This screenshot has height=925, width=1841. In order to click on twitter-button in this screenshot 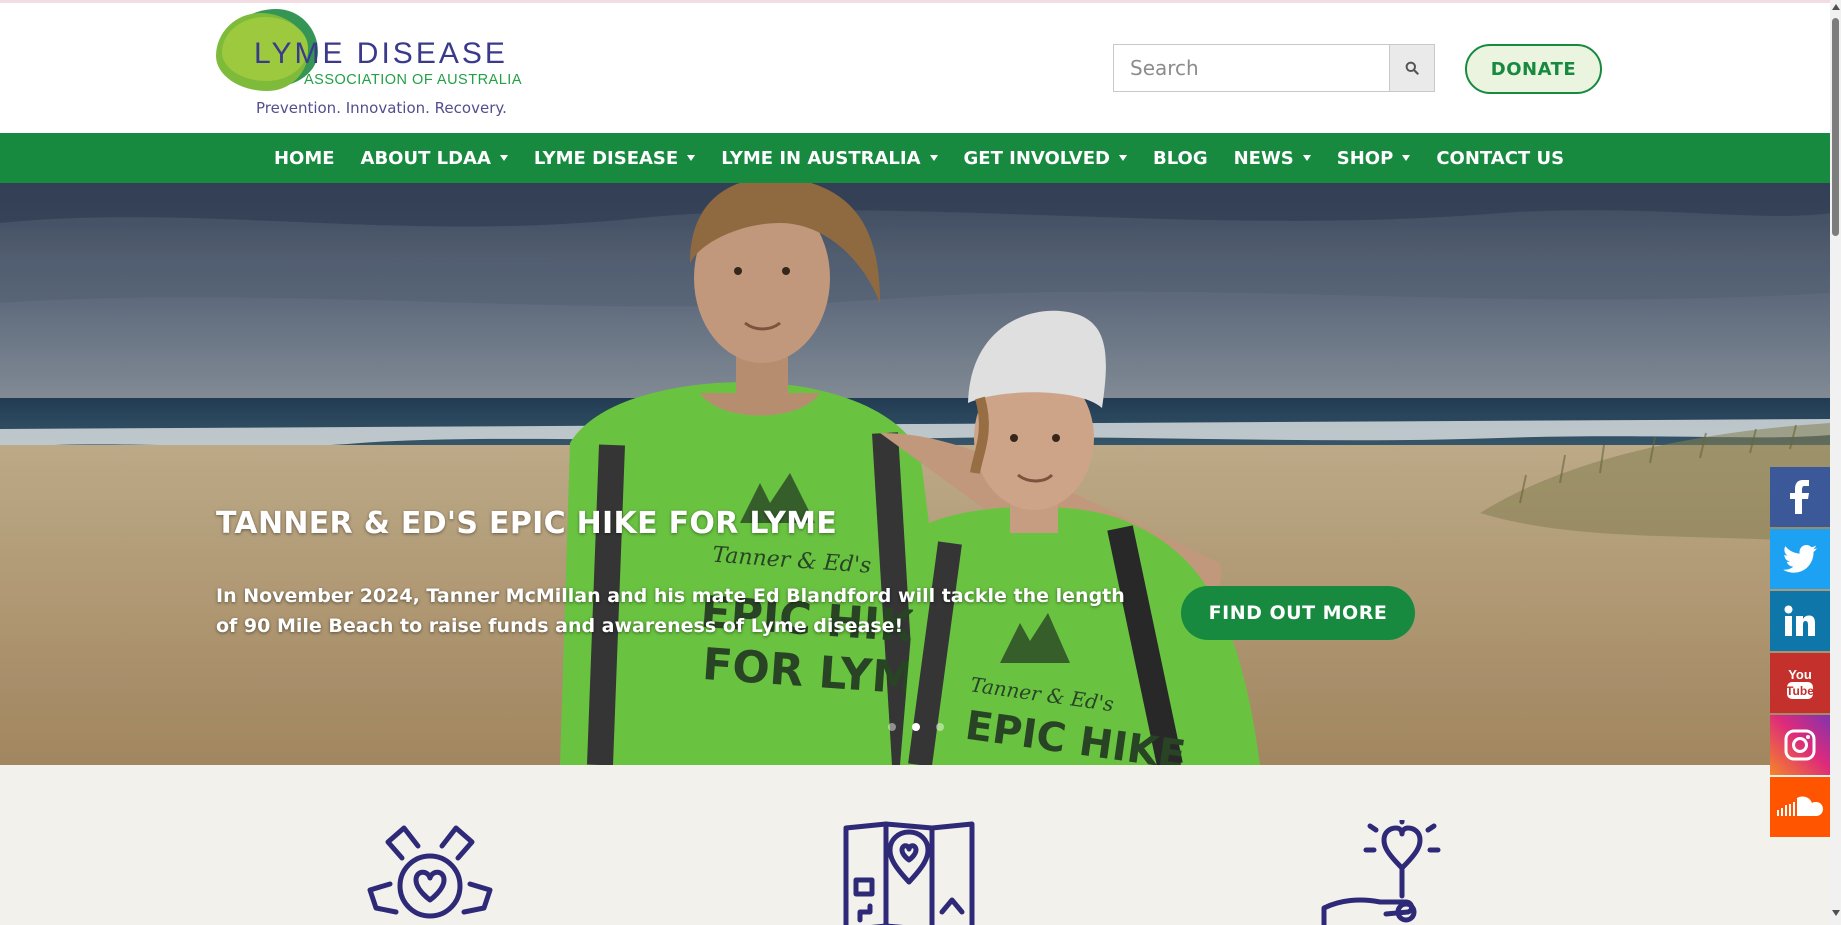, I will do `click(1800, 559)`.